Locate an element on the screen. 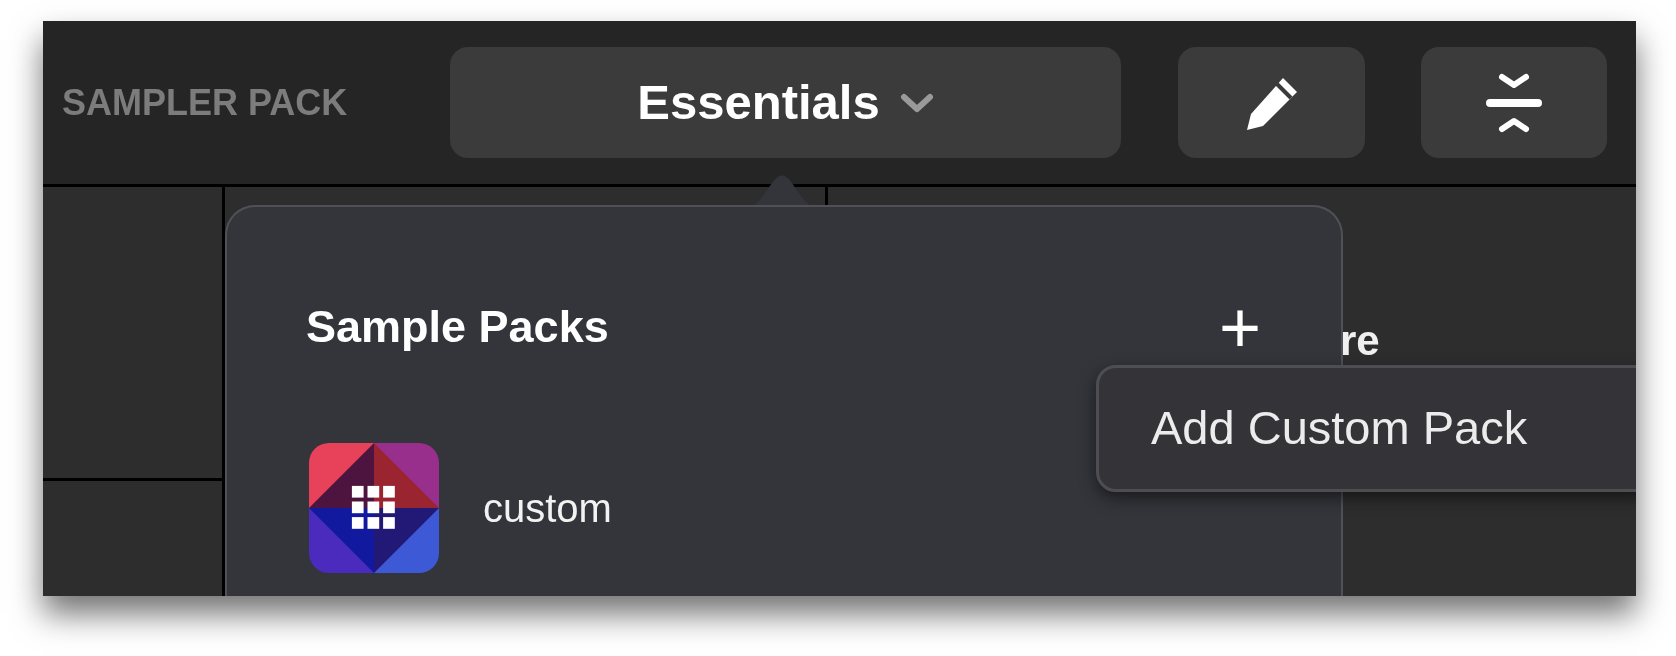 This screenshot has height=656, width=1676. toolbar-label: SAMPLER PACK is located at coordinates (205, 102).